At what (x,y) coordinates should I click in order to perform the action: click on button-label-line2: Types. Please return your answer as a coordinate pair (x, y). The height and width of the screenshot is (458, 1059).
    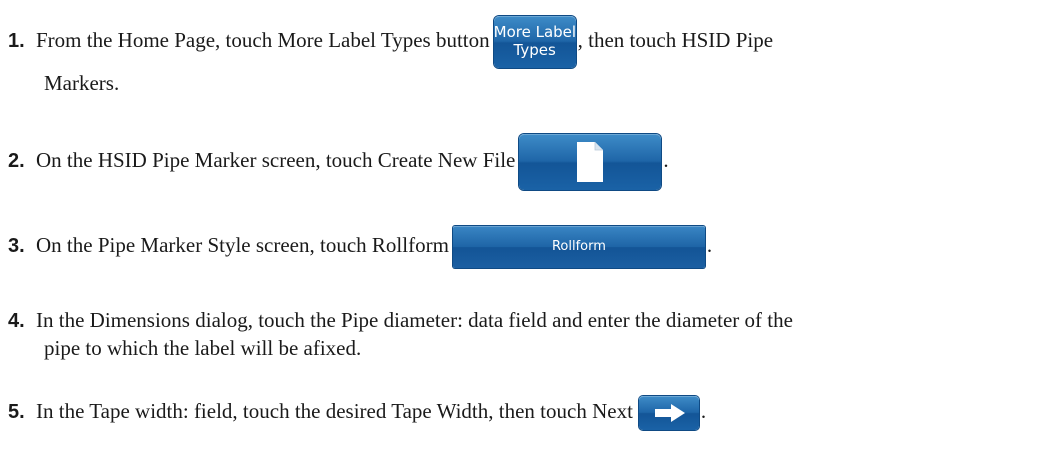
    Looking at the image, I should click on (534, 50).